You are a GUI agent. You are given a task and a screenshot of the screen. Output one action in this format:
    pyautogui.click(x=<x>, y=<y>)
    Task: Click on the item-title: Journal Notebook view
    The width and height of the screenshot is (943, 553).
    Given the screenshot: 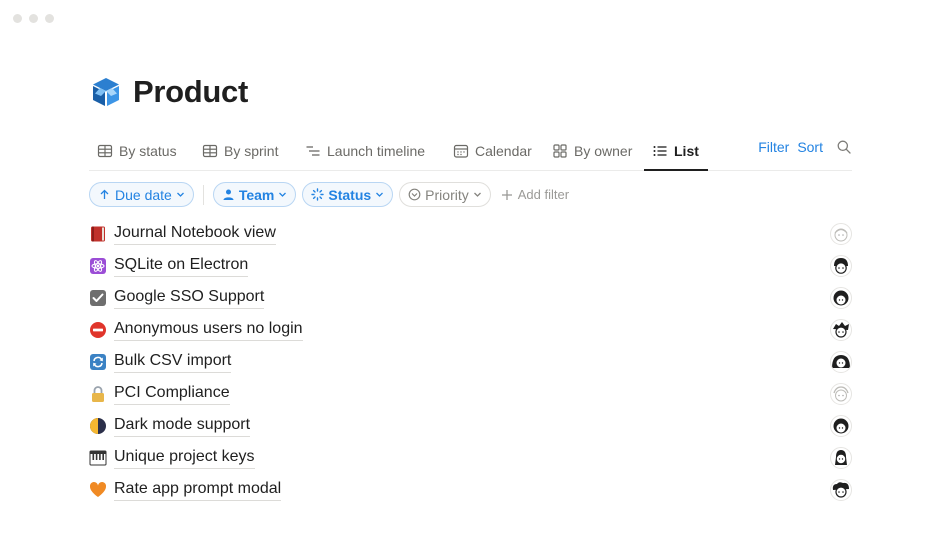 What is the action you would take?
    pyautogui.click(x=195, y=234)
    